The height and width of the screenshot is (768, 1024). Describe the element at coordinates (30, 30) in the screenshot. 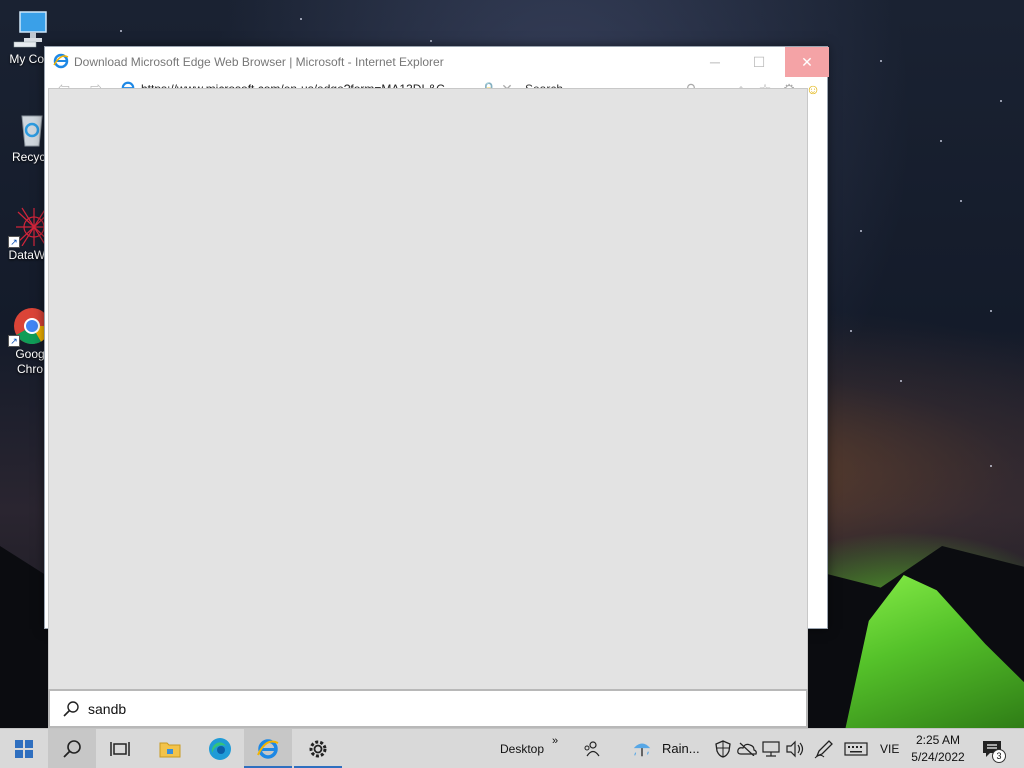

I see `computer-icon` at that location.